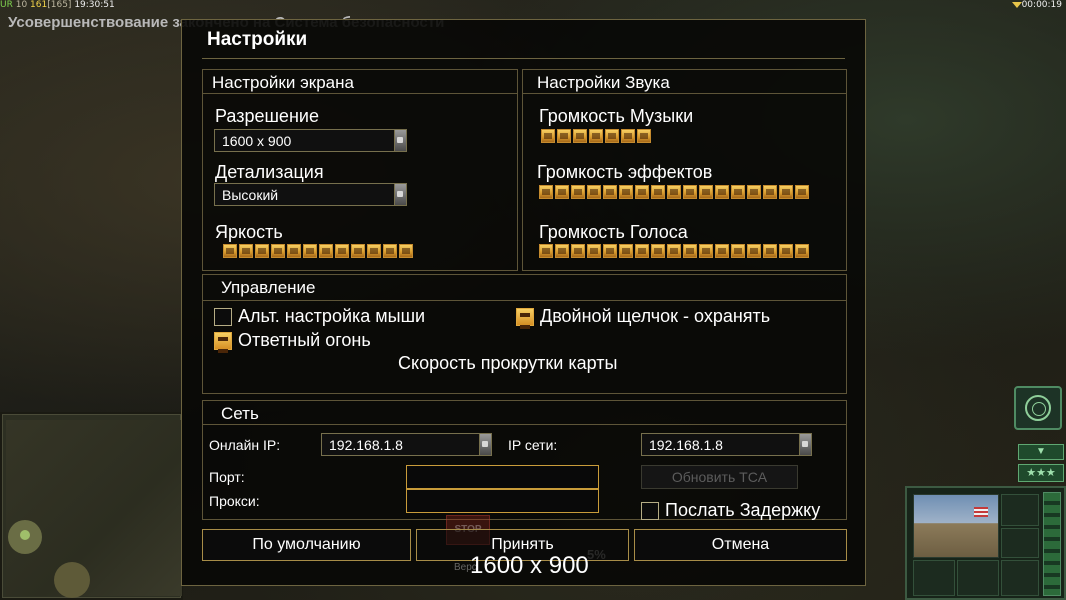  I want to click on lan-ip-label: IP сети:, so click(533, 445).